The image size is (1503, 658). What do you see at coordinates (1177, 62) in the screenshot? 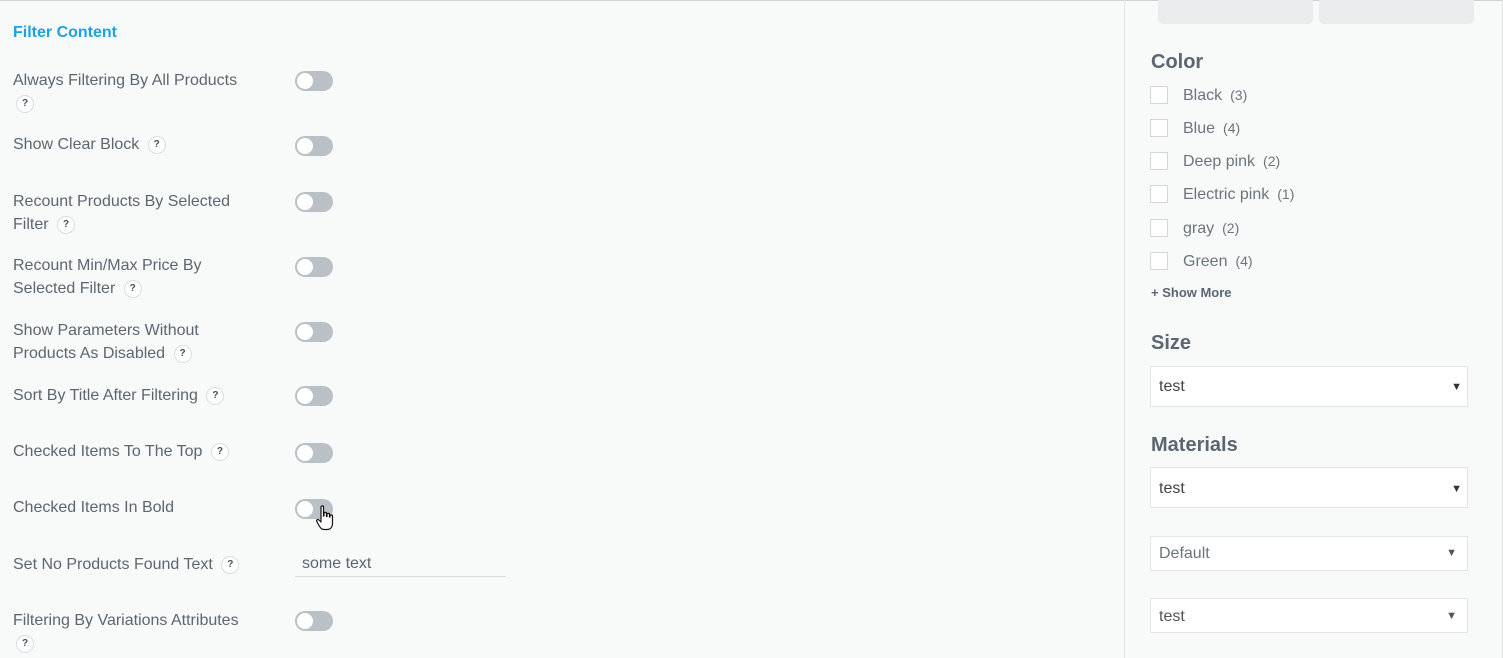
I see `color-heading: Color` at bounding box center [1177, 62].